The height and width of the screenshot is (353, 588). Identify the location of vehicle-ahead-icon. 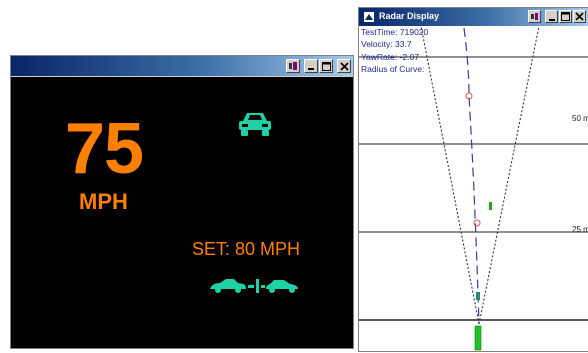
(255, 124).